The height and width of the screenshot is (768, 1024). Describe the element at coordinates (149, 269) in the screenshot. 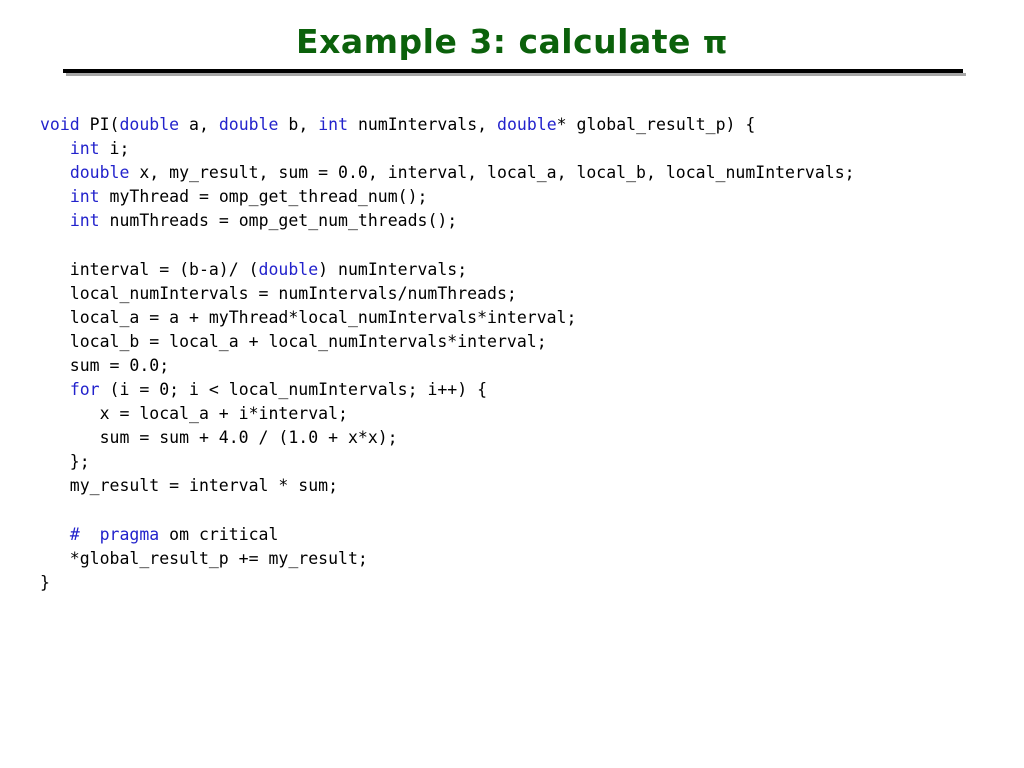

I see `code-text: interval = (b-a)/ (` at that location.